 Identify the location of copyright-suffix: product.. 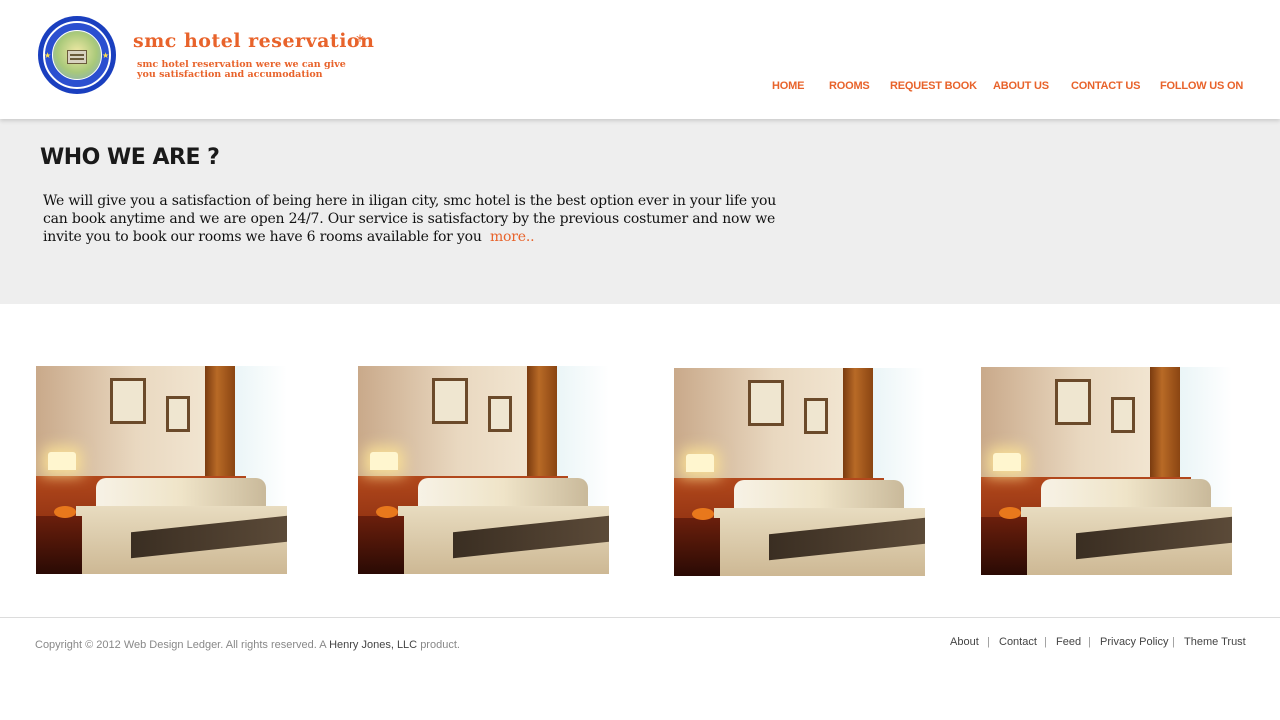
(440, 645).